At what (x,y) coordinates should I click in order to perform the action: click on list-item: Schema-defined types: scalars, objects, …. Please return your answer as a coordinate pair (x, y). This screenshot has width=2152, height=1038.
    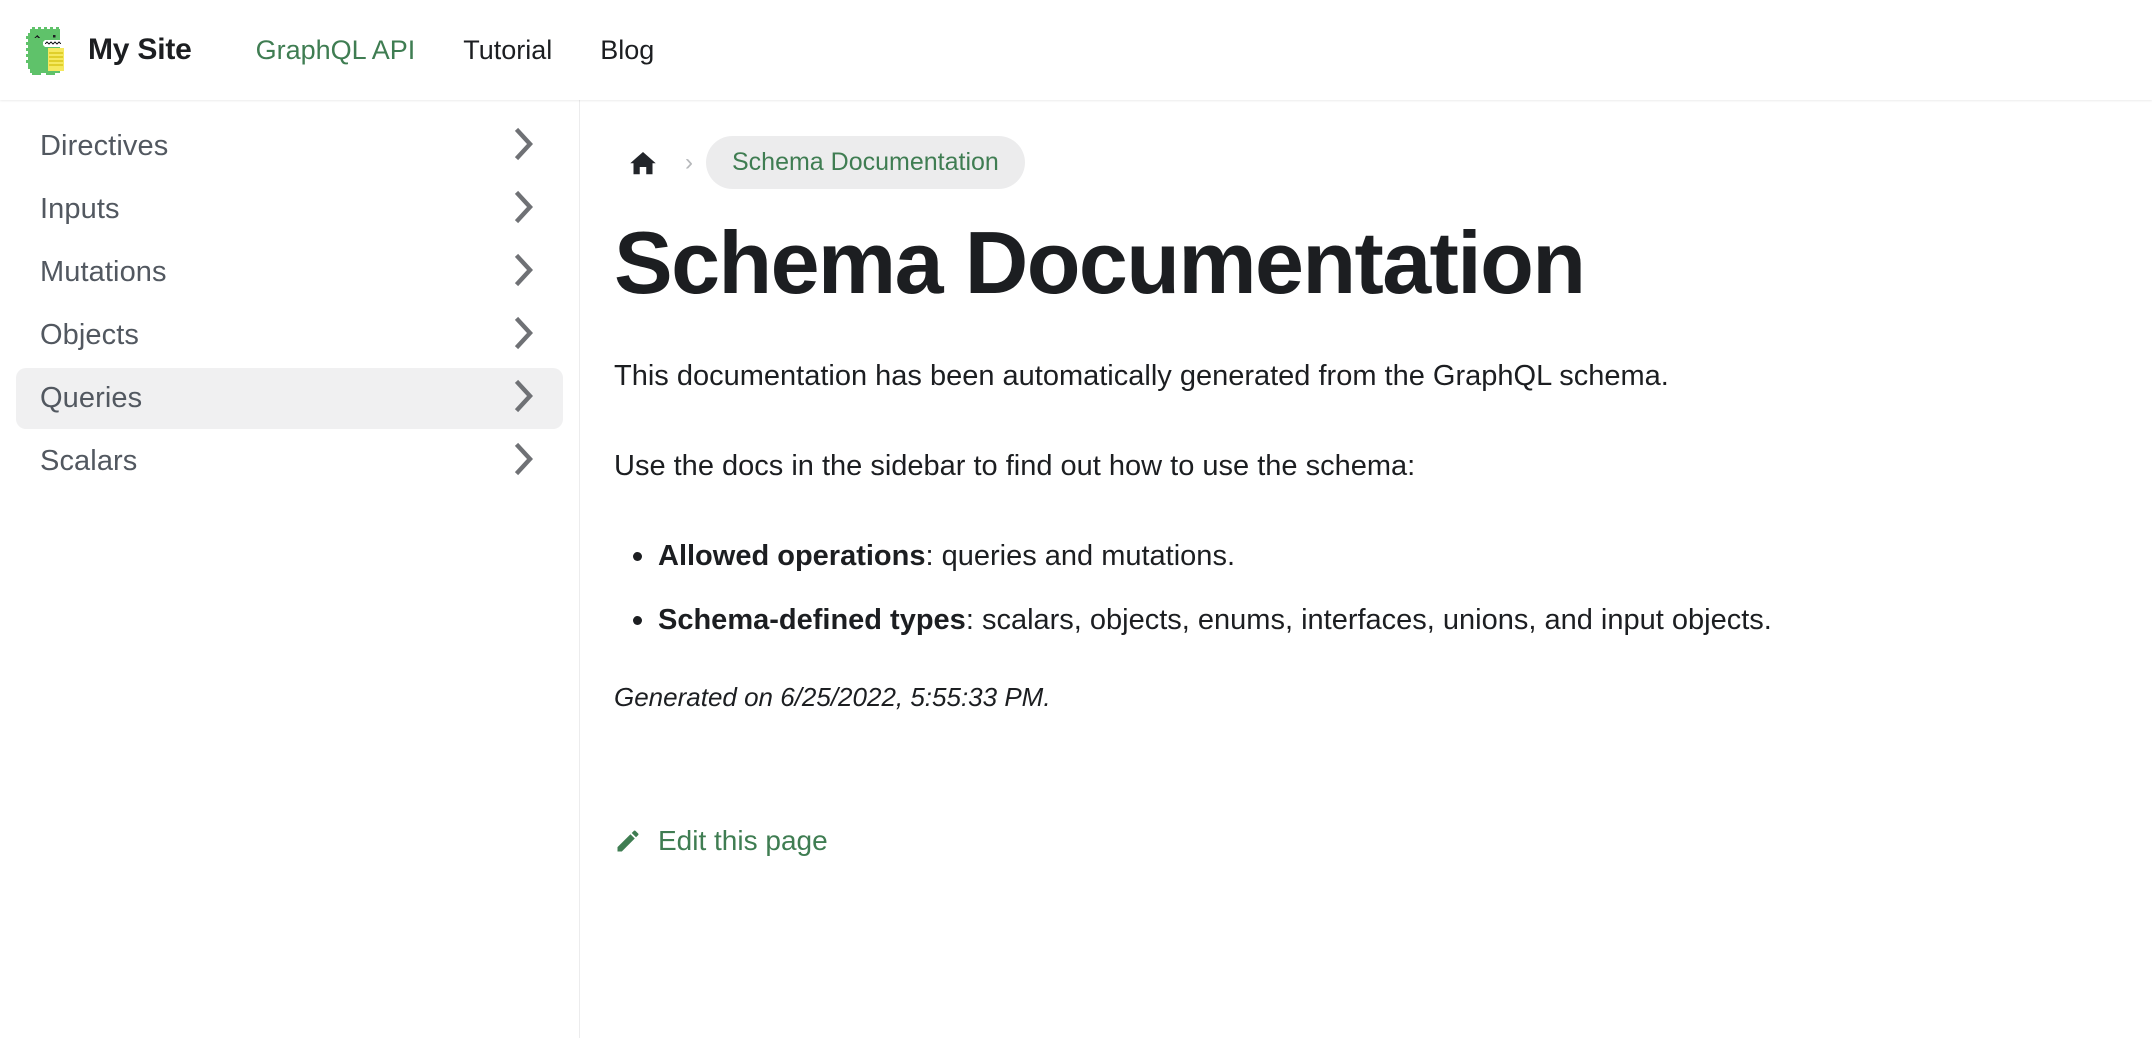
    Looking at the image, I should click on (1349, 620).